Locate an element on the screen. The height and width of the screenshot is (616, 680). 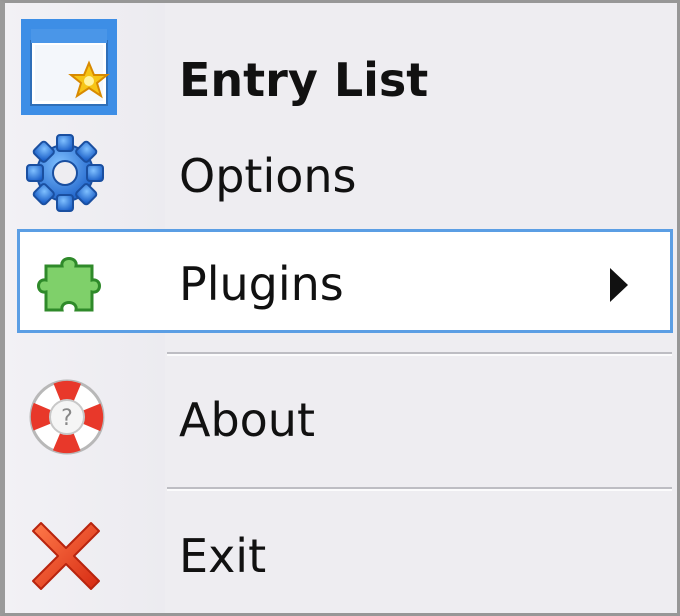
submenu-arrow-icon is located at coordinates (619, 285).